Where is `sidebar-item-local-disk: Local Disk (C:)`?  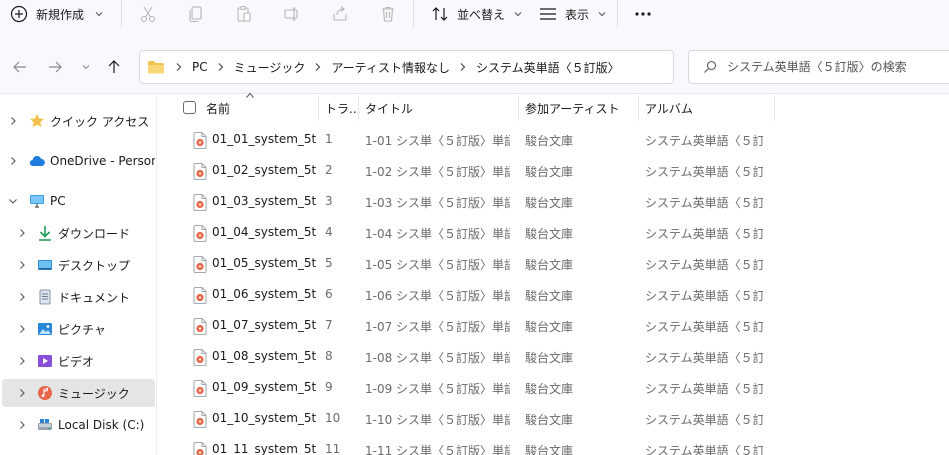
sidebar-item-local-disk: Local Disk (C:) is located at coordinates (77, 425).